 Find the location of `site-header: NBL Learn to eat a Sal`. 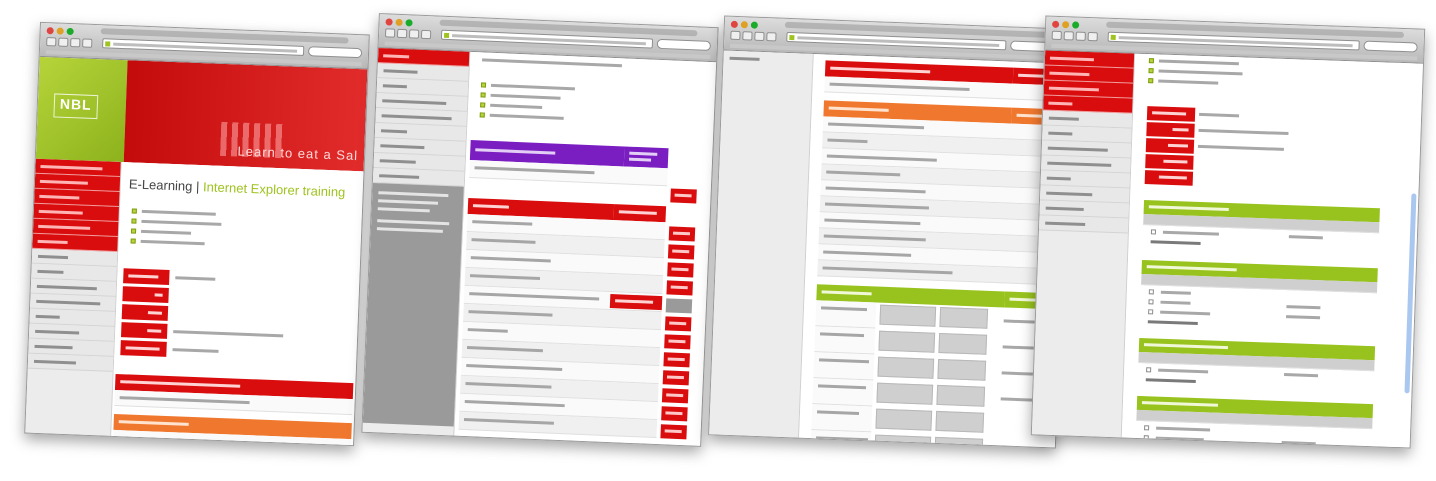

site-header: NBL Learn to eat a Sal is located at coordinates (201, 114).